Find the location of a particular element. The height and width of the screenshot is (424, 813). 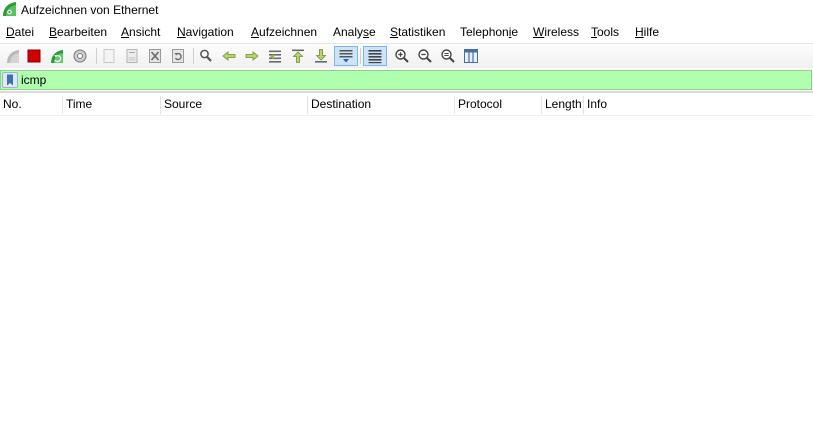

wireshark-logo-icon is located at coordinates (9, 9).